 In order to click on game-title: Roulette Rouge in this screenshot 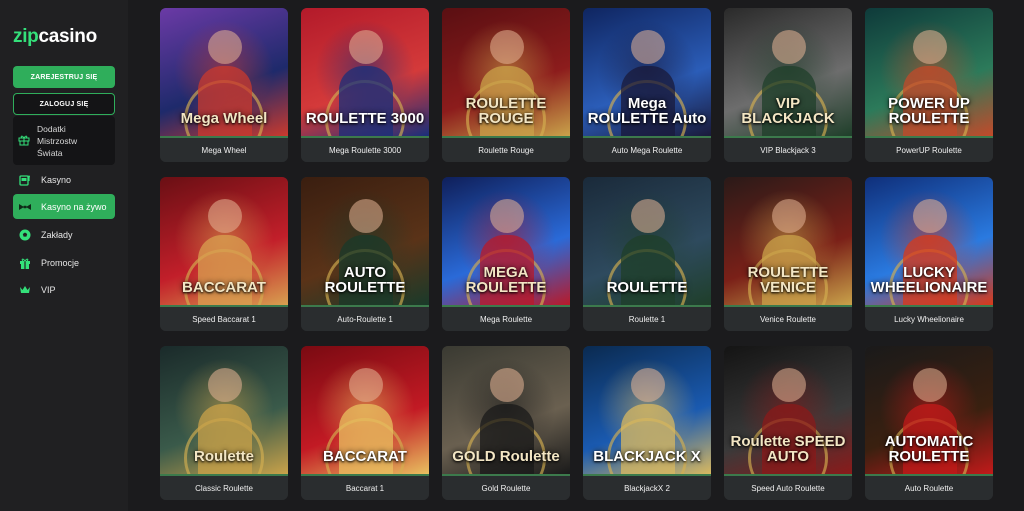, I will do `click(506, 149)`.